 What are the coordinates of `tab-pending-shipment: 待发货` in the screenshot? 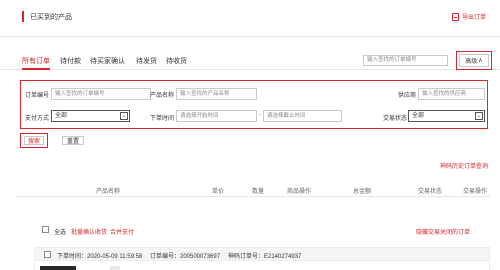 It's located at (146, 61).